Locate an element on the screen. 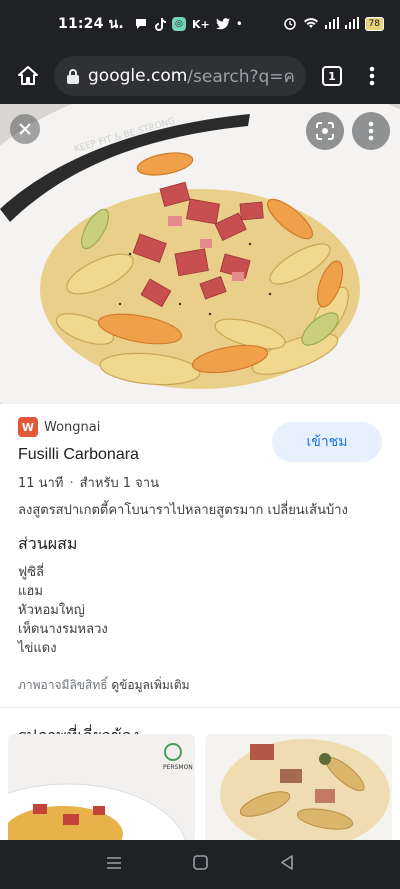 Image resolution: width=400 pixels, height=889 pixels. address-bar: google.com/search?q=ค is located at coordinates (180, 76).